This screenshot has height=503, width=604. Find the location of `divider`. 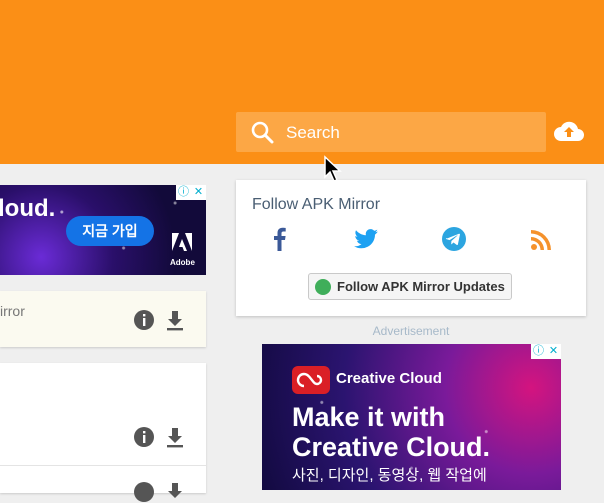

divider is located at coordinates (103, 465).